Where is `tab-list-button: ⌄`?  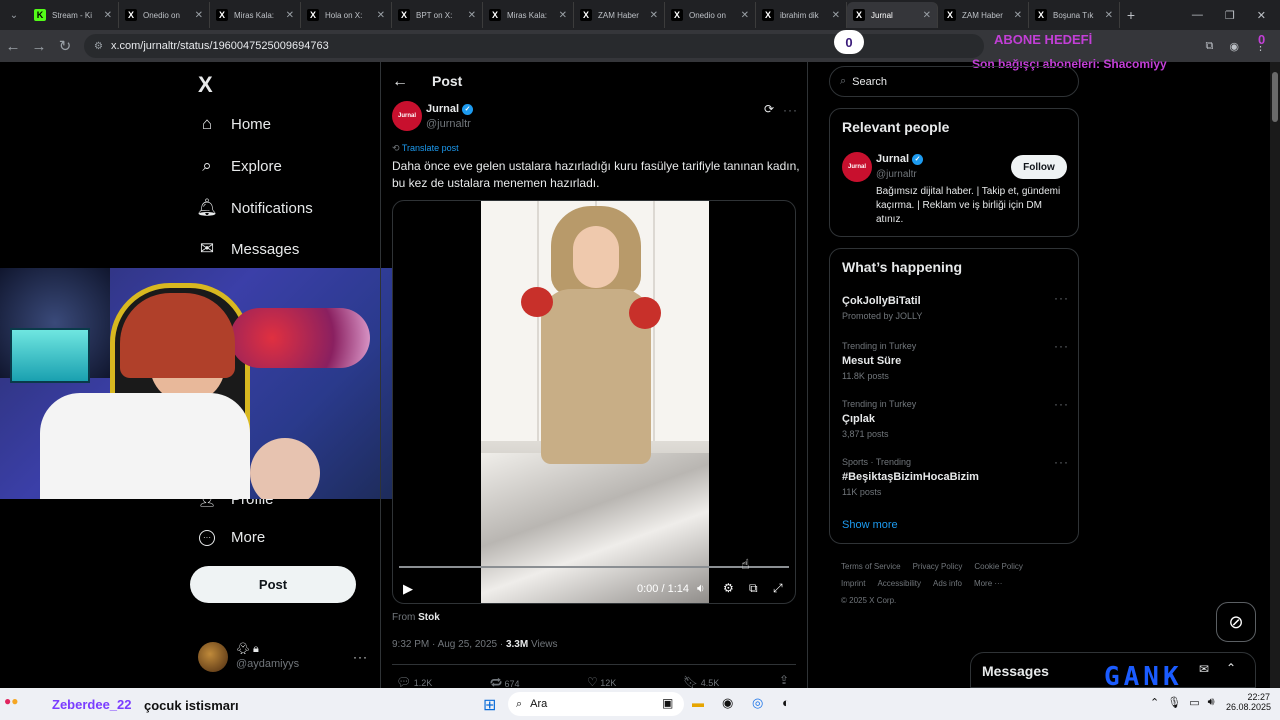
tab-list-button: ⌄ is located at coordinates (14, 15).